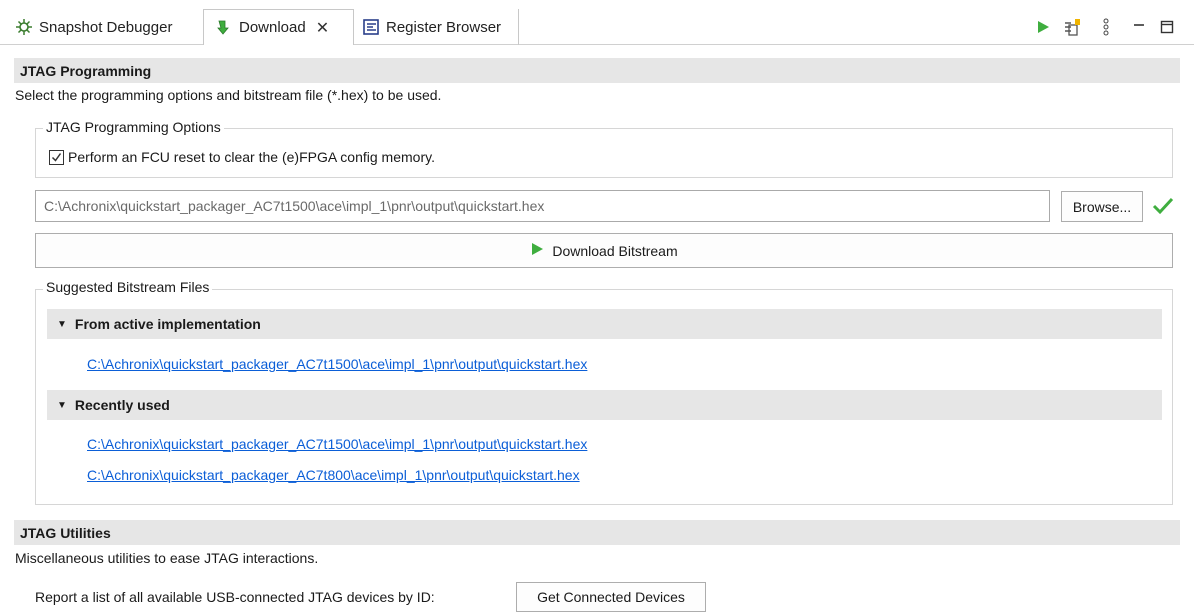  I want to click on tab-label: Snapshot Debugger, so click(106, 27).